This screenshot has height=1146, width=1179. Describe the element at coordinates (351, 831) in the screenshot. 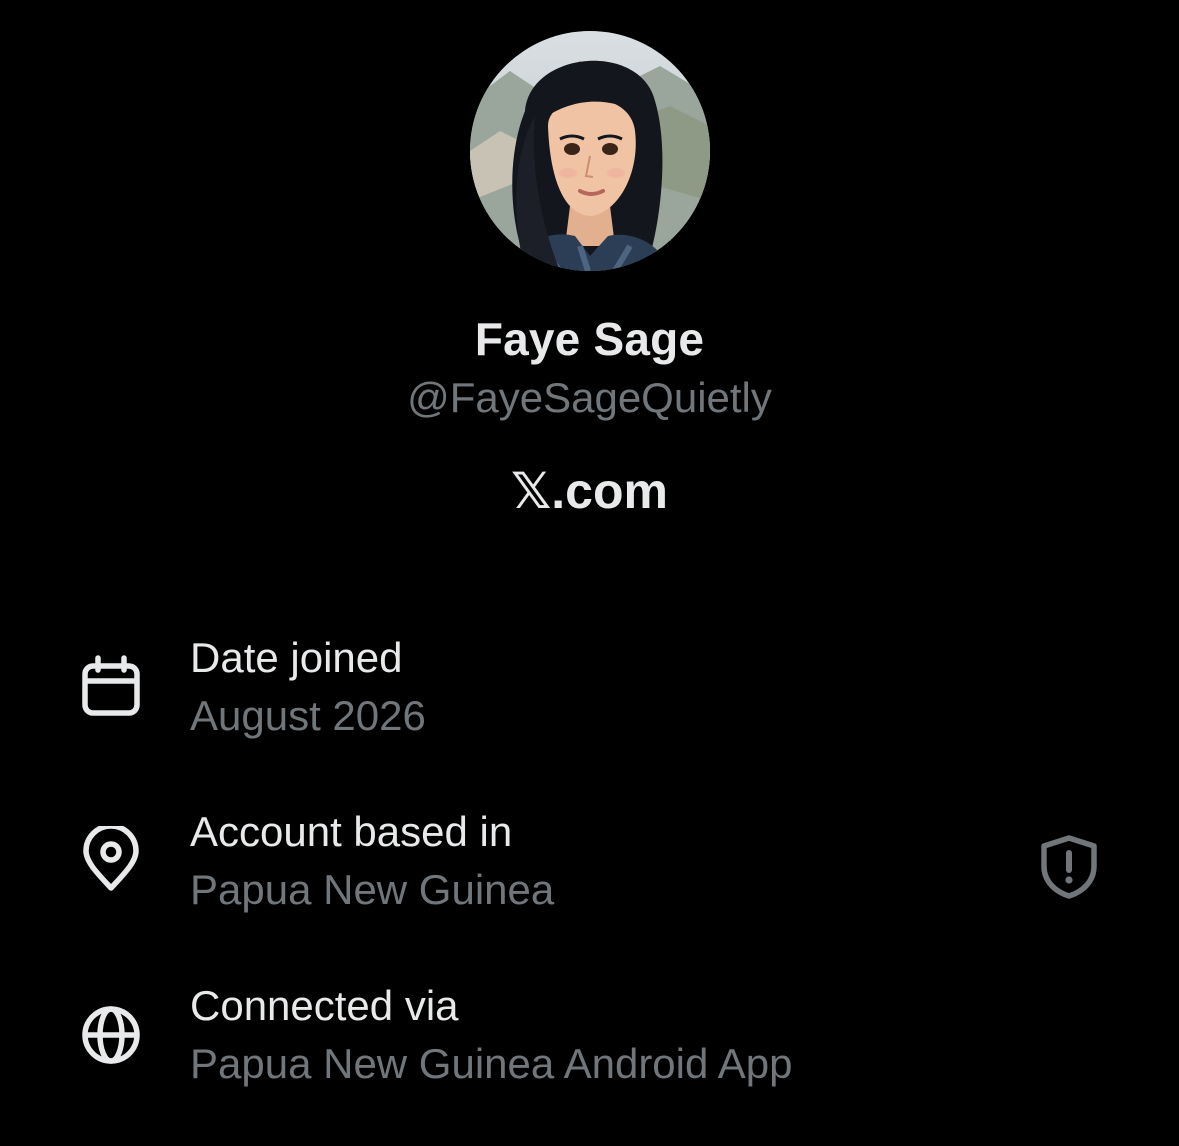

I see `detail-title: Account based in` at that location.